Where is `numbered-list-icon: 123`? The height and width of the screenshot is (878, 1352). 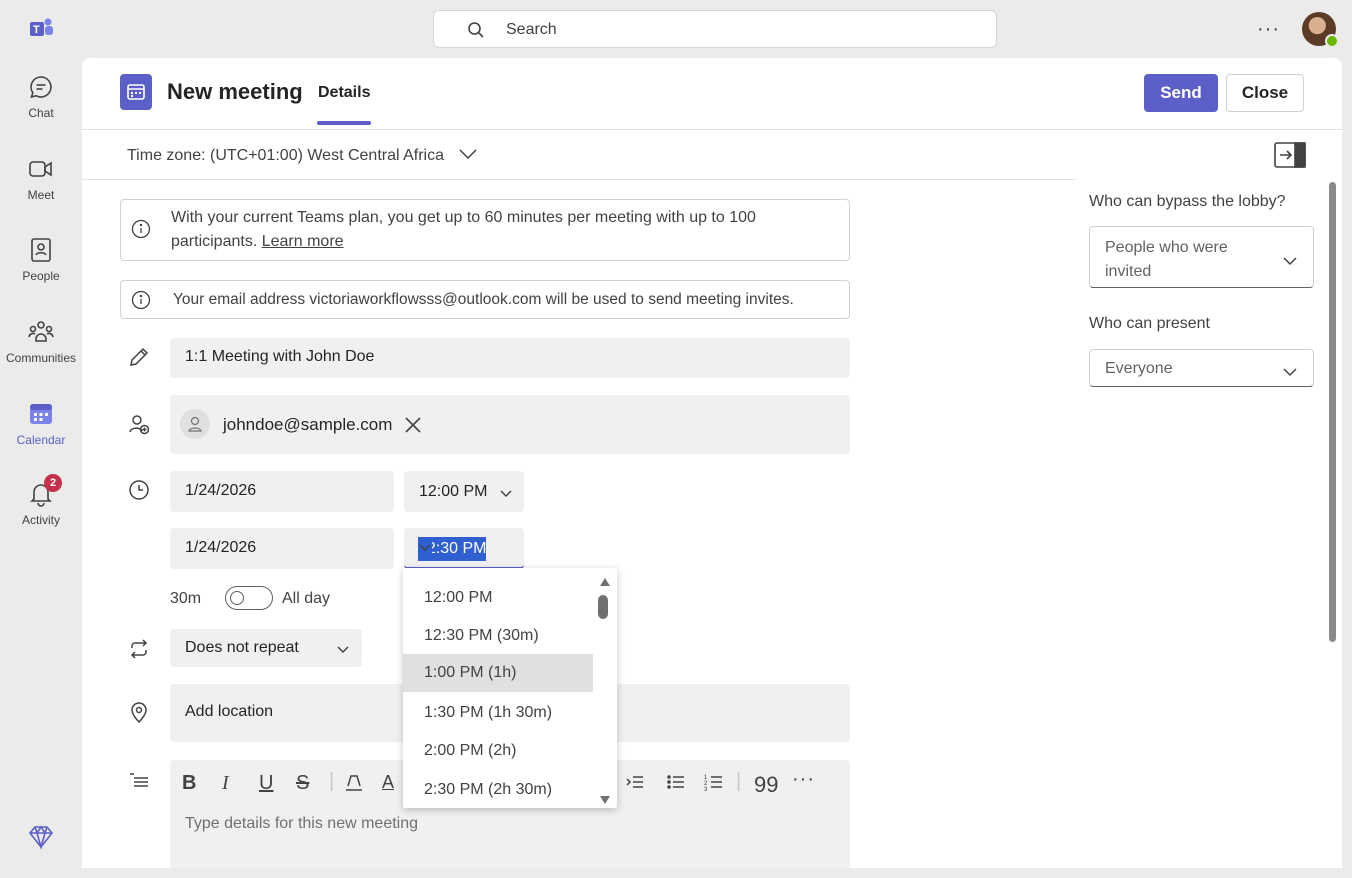
numbered-list-icon: 123 is located at coordinates (714, 785).